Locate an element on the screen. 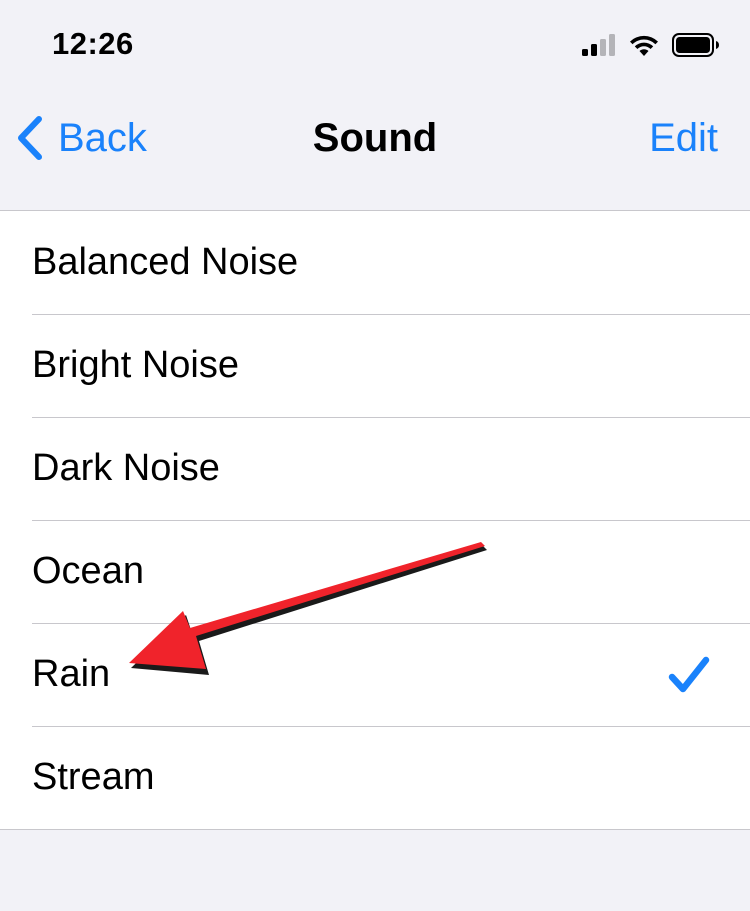  status-time: 12:26 is located at coordinates (93, 43).